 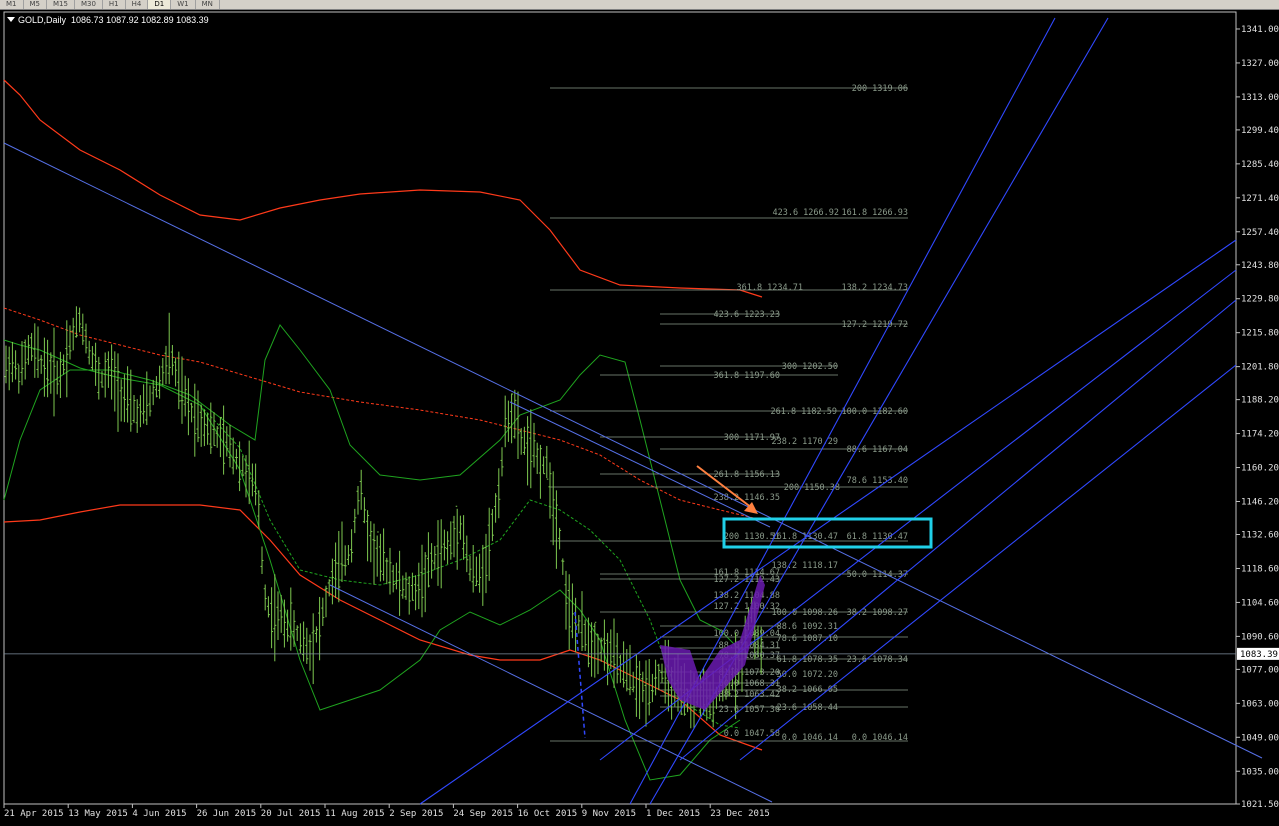 What do you see at coordinates (160, 4) in the screenshot?
I see `timeframe-d1: D1` at bounding box center [160, 4].